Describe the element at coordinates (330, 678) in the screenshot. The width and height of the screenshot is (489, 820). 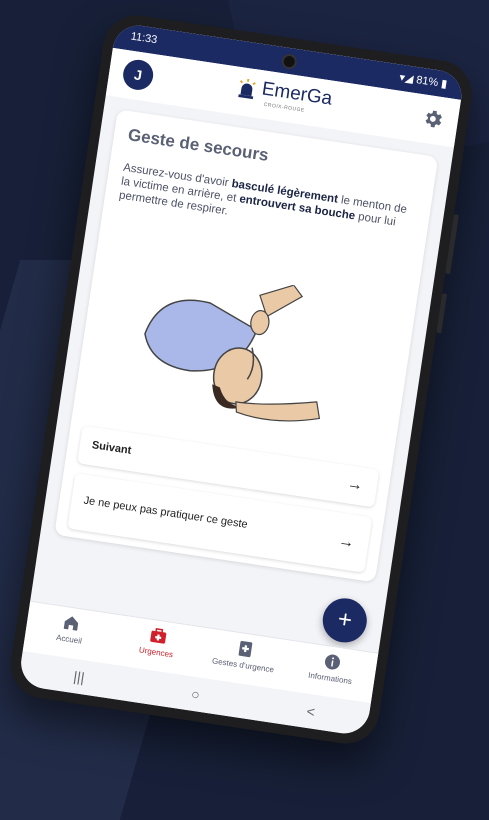
I see `nav-item-label: Informations` at that location.